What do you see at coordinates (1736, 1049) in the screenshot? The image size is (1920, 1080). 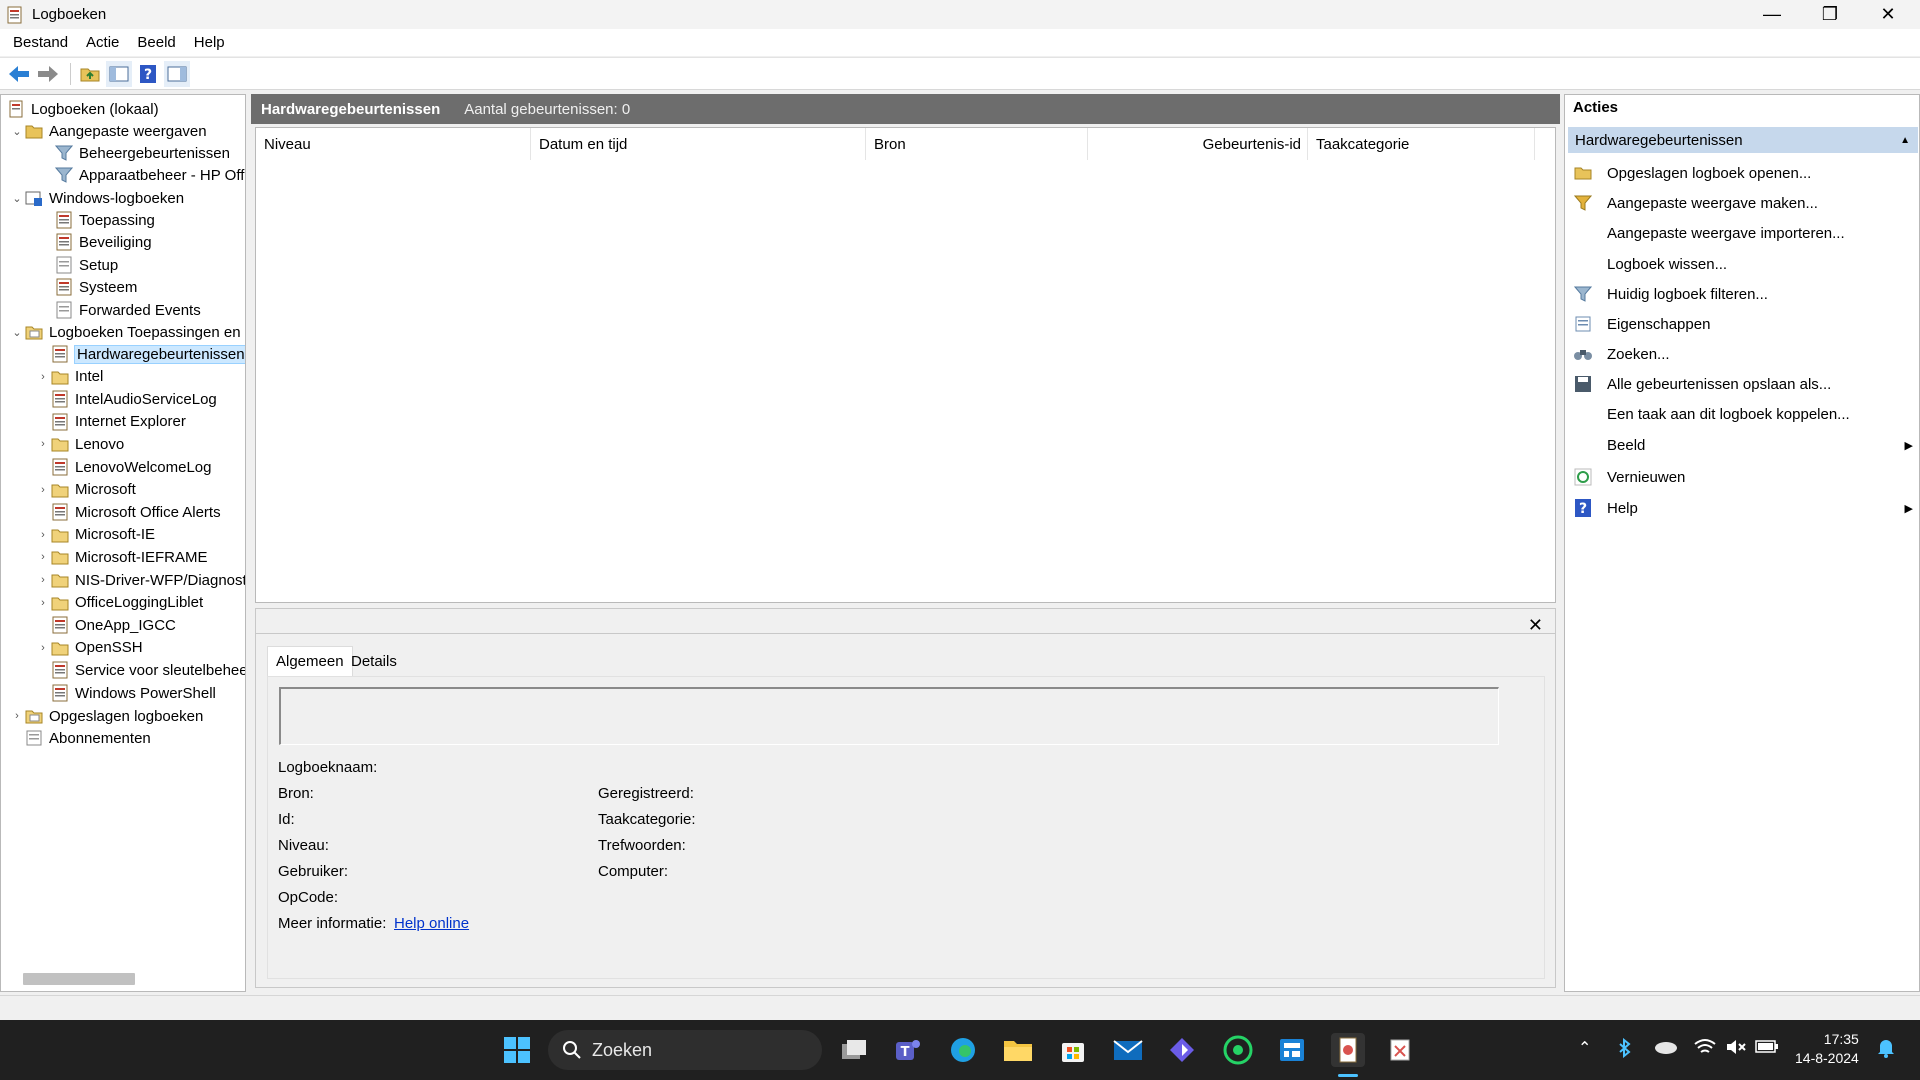 I see `speaker-muted-icon` at bounding box center [1736, 1049].